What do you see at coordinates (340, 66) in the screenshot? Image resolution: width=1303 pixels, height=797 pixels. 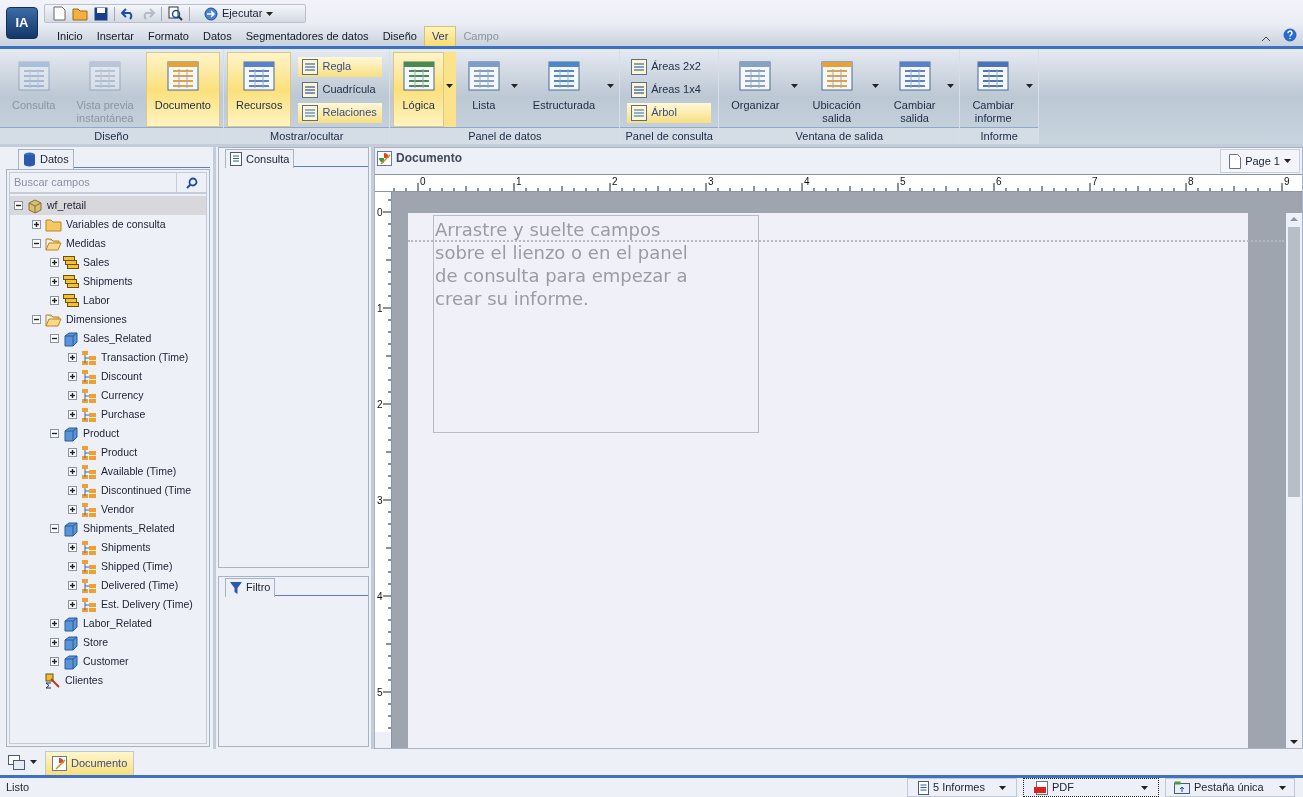 I see `ribbon-toggle-button: Regla` at bounding box center [340, 66].